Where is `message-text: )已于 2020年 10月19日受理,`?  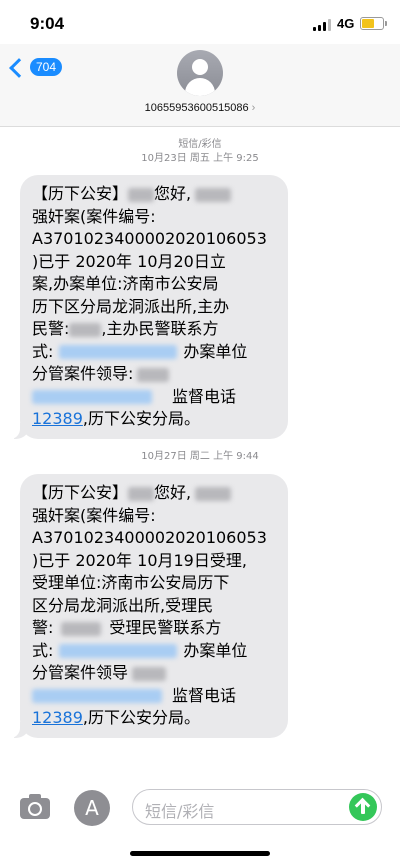 message-text: )已于 2020年 10月19日受理, is located at coordinates (139, 560).